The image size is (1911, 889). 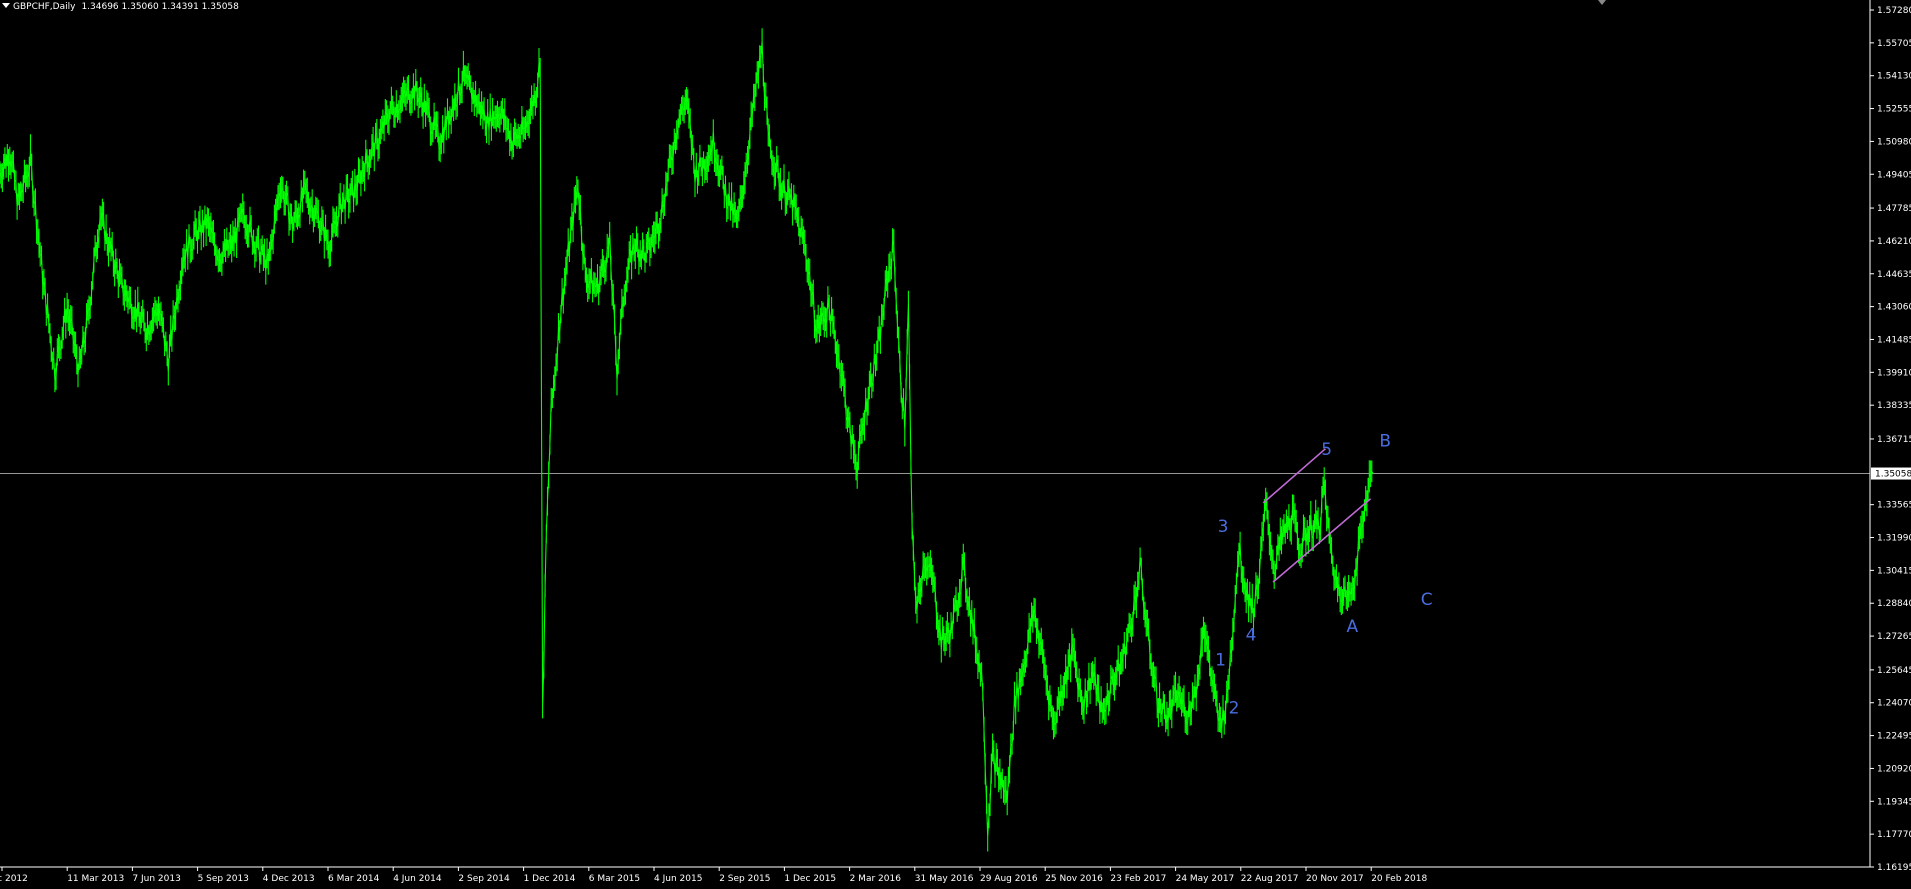 I want to click on y-tick-label: 1.38335, so click(x=1894, y=406).